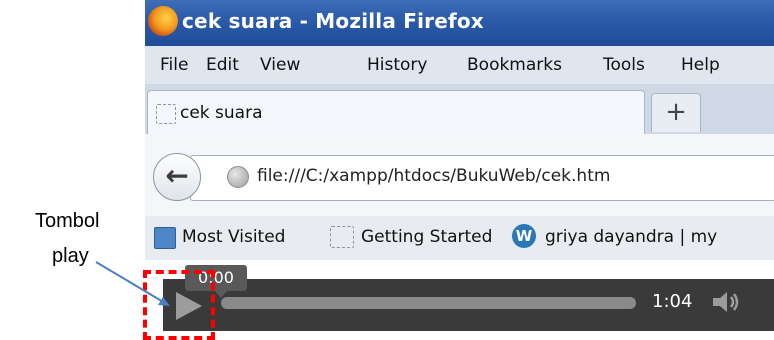  Describe the element at coordinates (67, 221) in the screenshot. I see `annotation-line1: Tombol` at that location.